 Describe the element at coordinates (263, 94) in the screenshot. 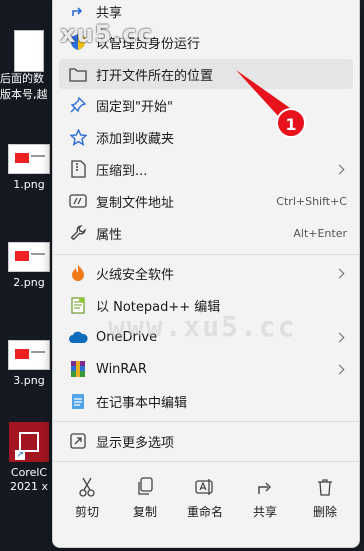

I see `annotation-arrow` at that location.